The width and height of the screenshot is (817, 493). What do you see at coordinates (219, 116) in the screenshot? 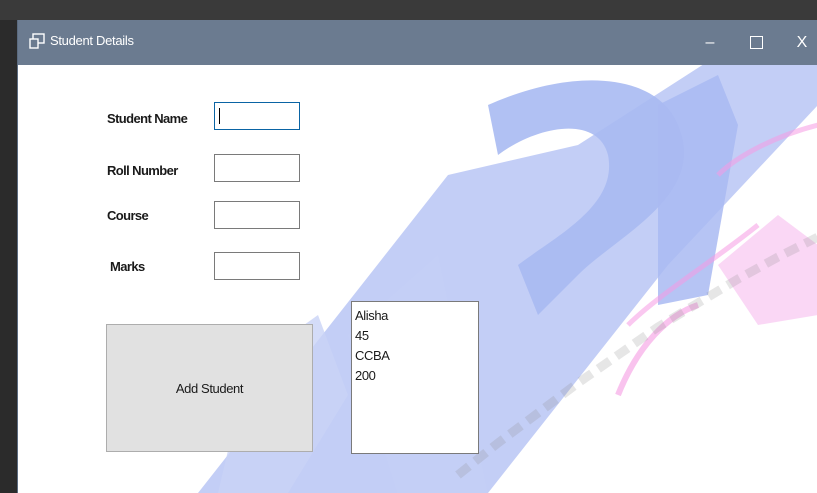
I see `text-caret` at bounding box center [219, 116].